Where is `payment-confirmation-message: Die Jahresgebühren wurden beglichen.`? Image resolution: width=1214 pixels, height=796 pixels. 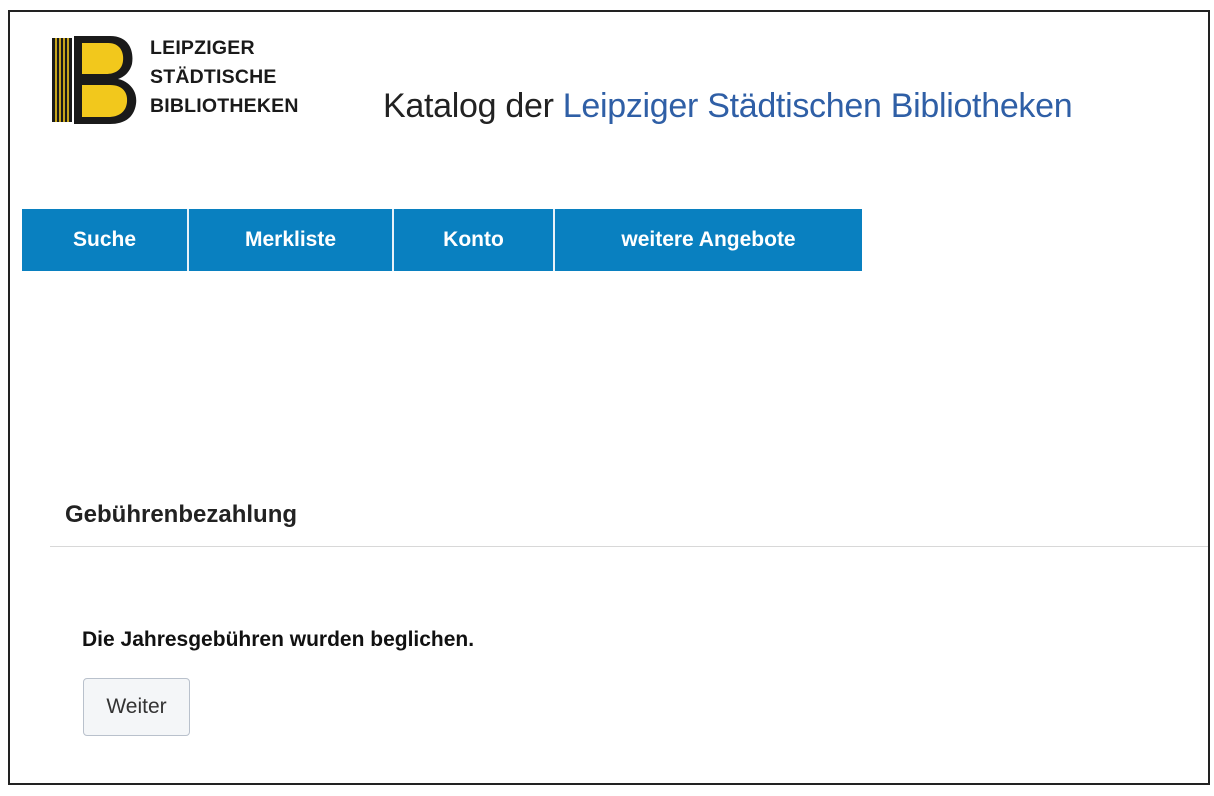
payment-confirmation-message: Die Jahresgebühren wurden beglichen. is located at coordinates (278, 639).